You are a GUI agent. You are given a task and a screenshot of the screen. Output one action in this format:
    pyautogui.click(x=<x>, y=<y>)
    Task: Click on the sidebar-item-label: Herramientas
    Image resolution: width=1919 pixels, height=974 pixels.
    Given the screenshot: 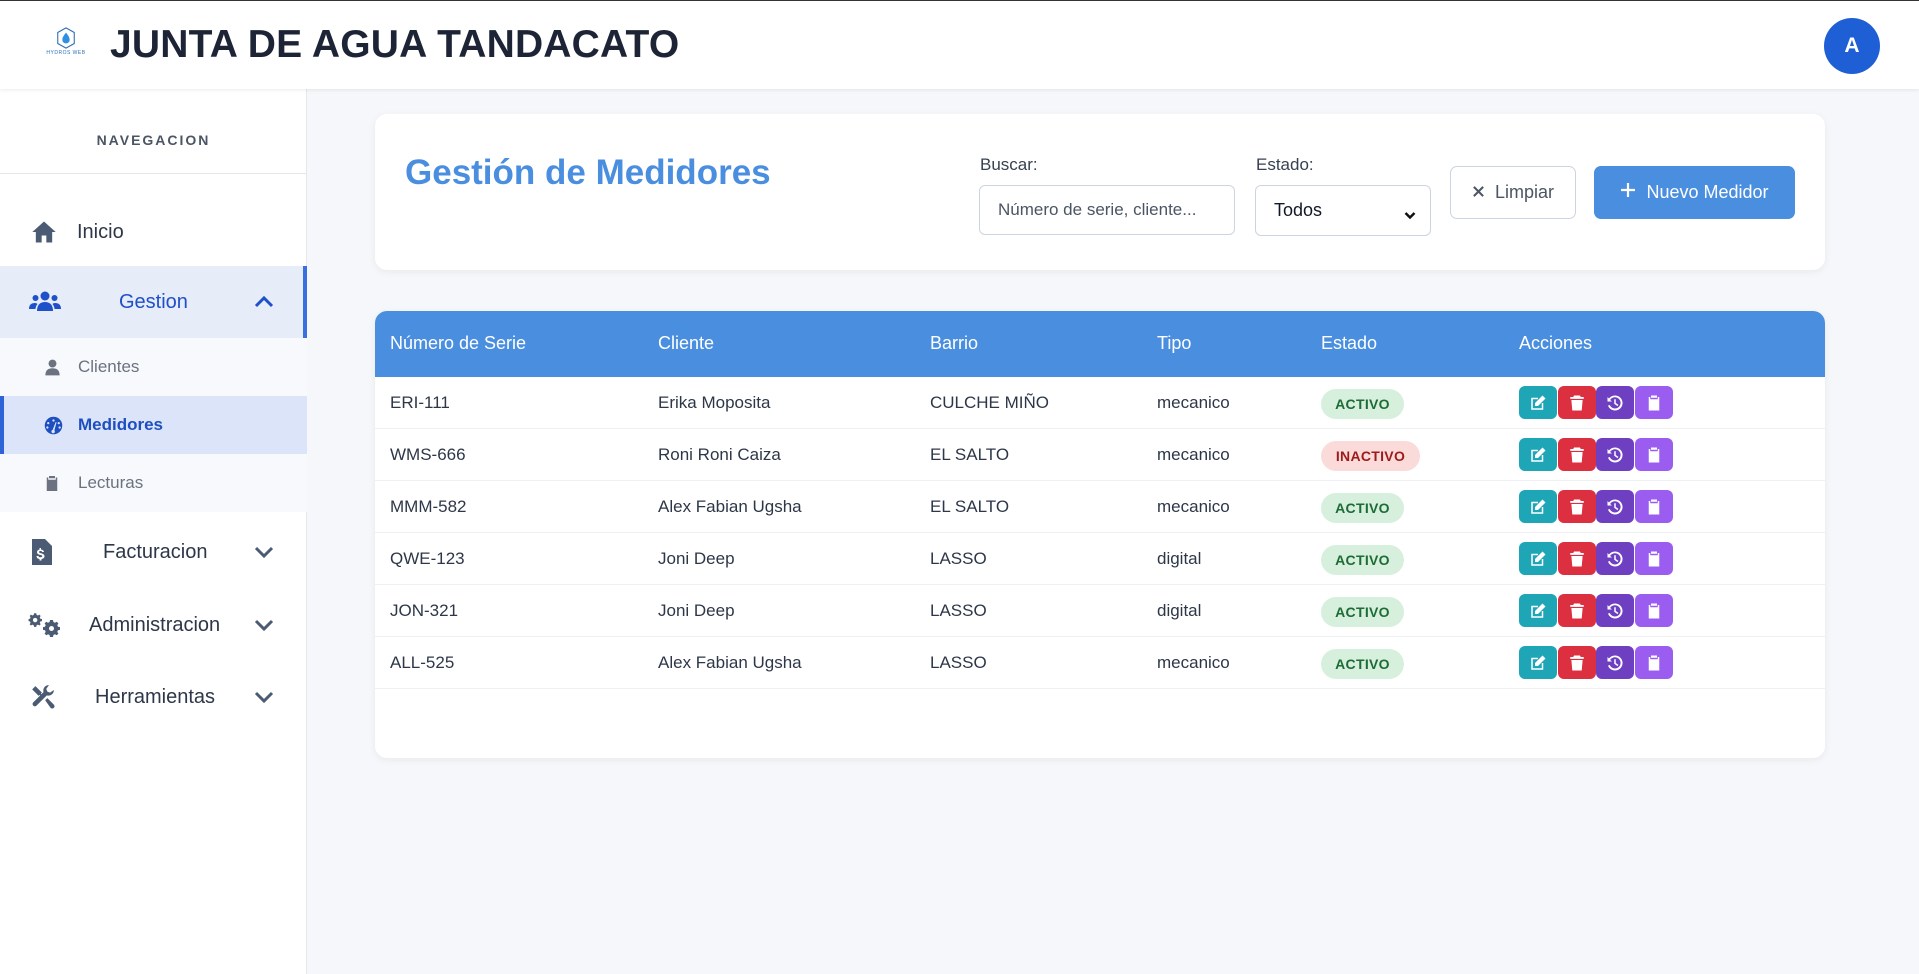 What is the action you would take?
    pyautogui.click(x=155, y=696)
    